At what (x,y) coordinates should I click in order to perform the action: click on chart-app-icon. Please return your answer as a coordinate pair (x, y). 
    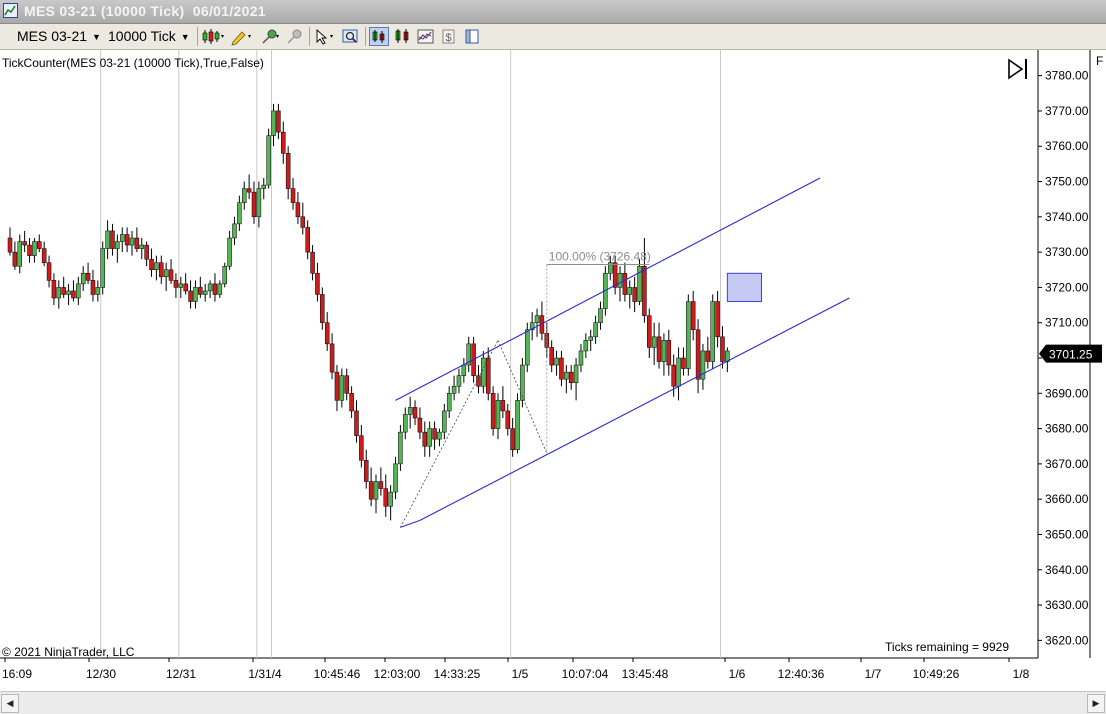
    Looking at the image, I should click on (10, 10).